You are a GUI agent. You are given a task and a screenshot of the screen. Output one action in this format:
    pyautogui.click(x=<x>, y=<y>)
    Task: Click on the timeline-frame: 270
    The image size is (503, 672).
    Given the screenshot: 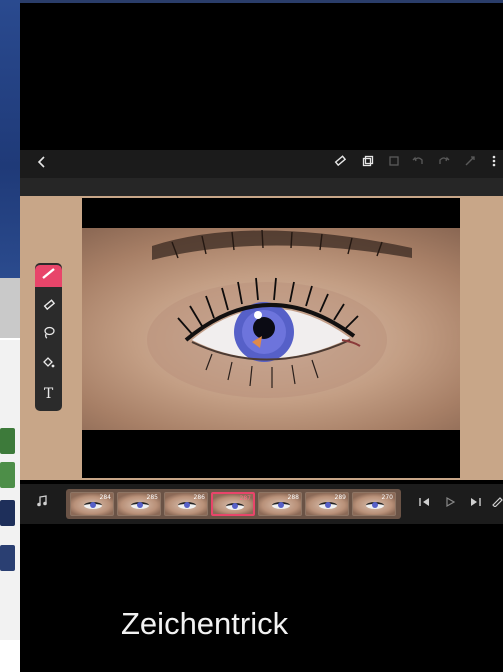 What is the action you would take?
    pyautogui.click(x=374, y=504)
    